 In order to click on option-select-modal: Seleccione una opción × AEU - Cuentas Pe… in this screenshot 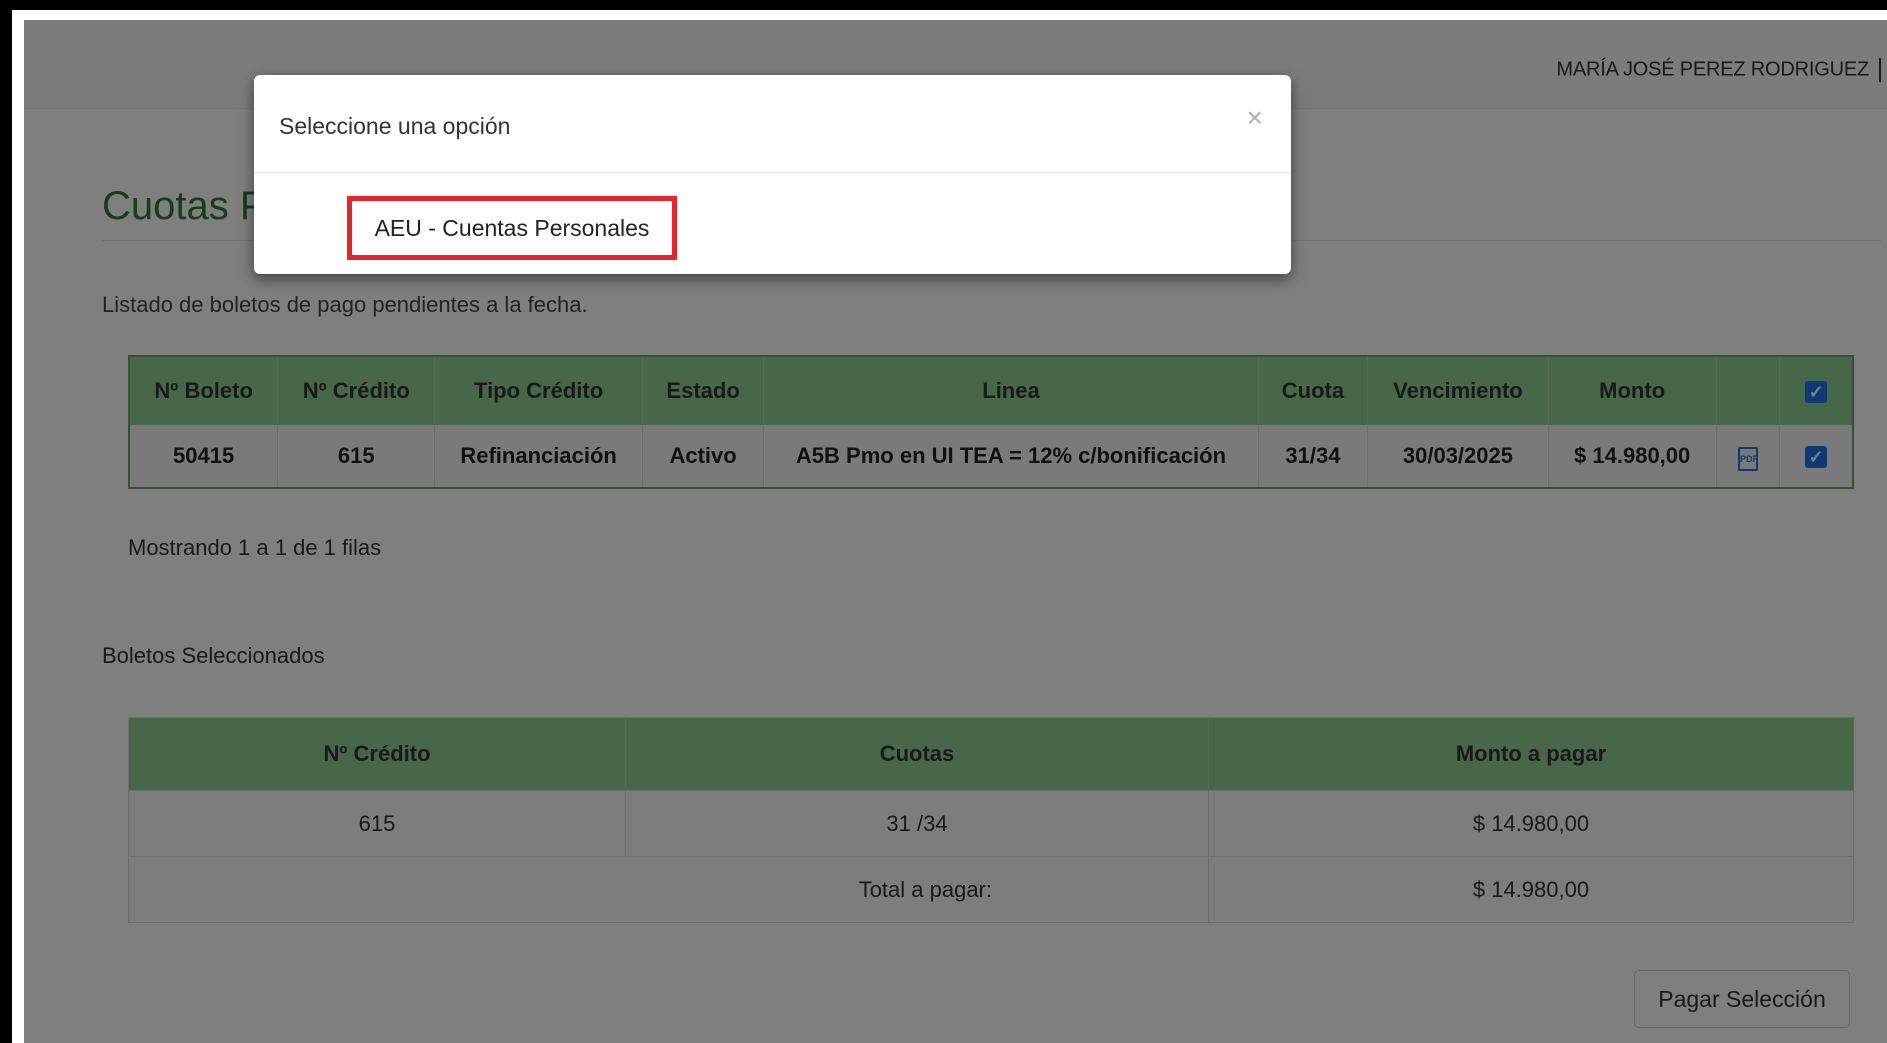, I will do `click(772, 174)`.